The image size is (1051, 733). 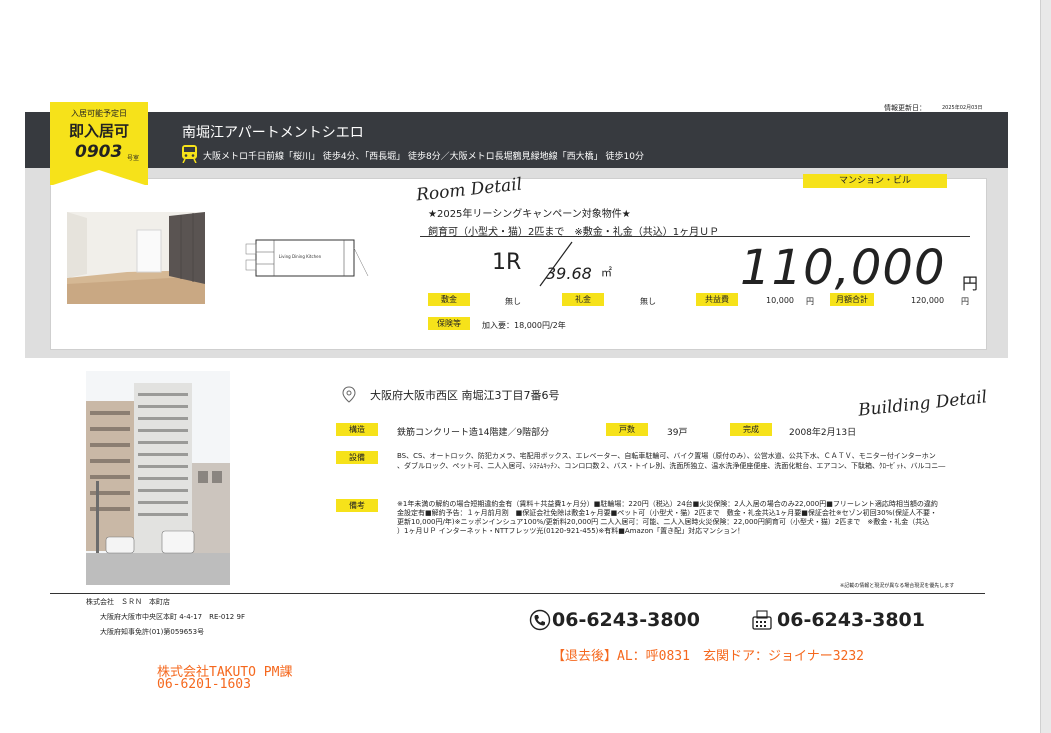 I want to click on updated-date: 2025年02月03日, so click(x=962, y=108).